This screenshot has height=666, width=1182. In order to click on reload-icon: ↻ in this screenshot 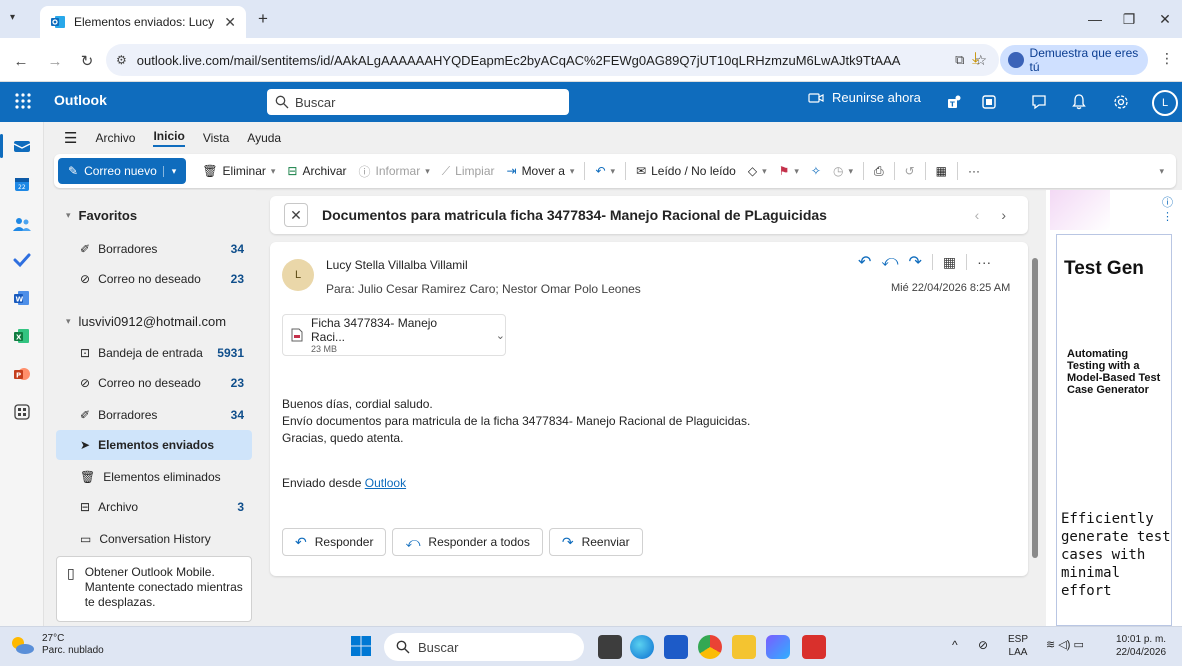, I will do `click(87, 61)`.